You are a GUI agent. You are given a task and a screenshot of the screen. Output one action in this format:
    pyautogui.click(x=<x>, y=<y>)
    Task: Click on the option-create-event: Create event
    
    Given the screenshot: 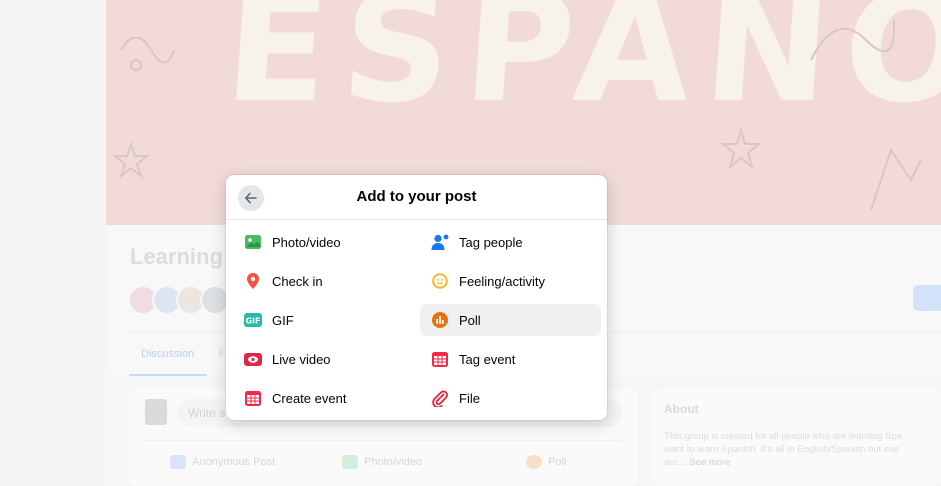 What is the action you would take?
    pyautogui.click(x=323, y=398)
    